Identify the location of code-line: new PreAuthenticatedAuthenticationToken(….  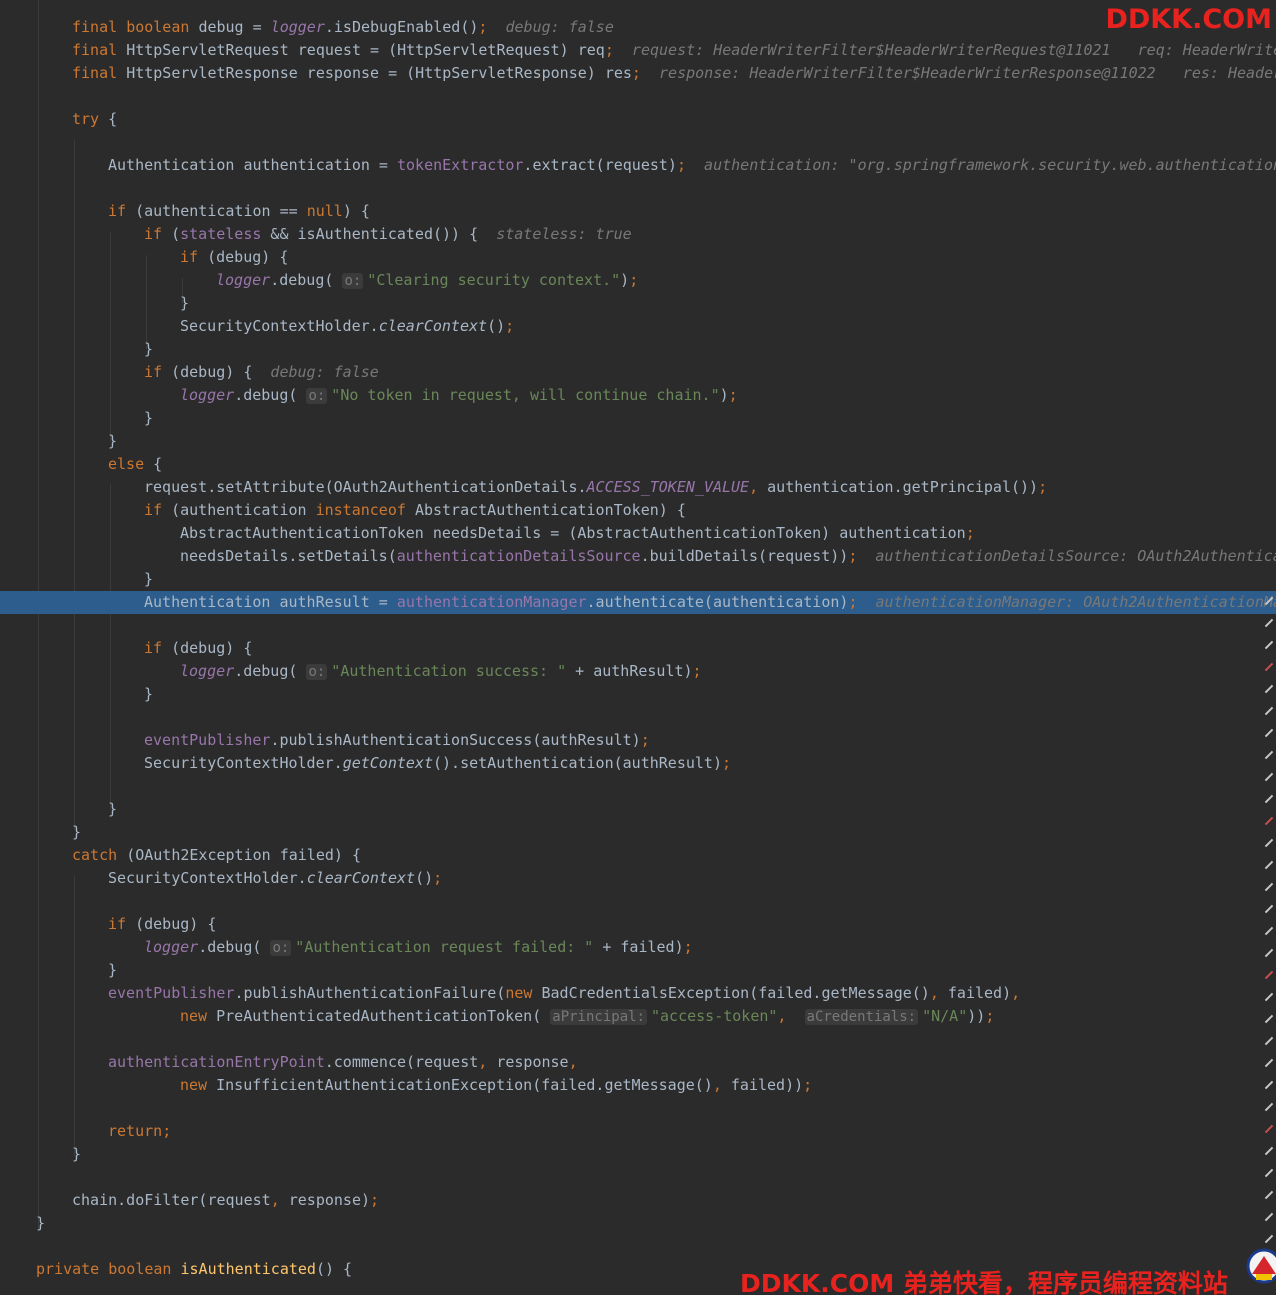
(638, 1016).